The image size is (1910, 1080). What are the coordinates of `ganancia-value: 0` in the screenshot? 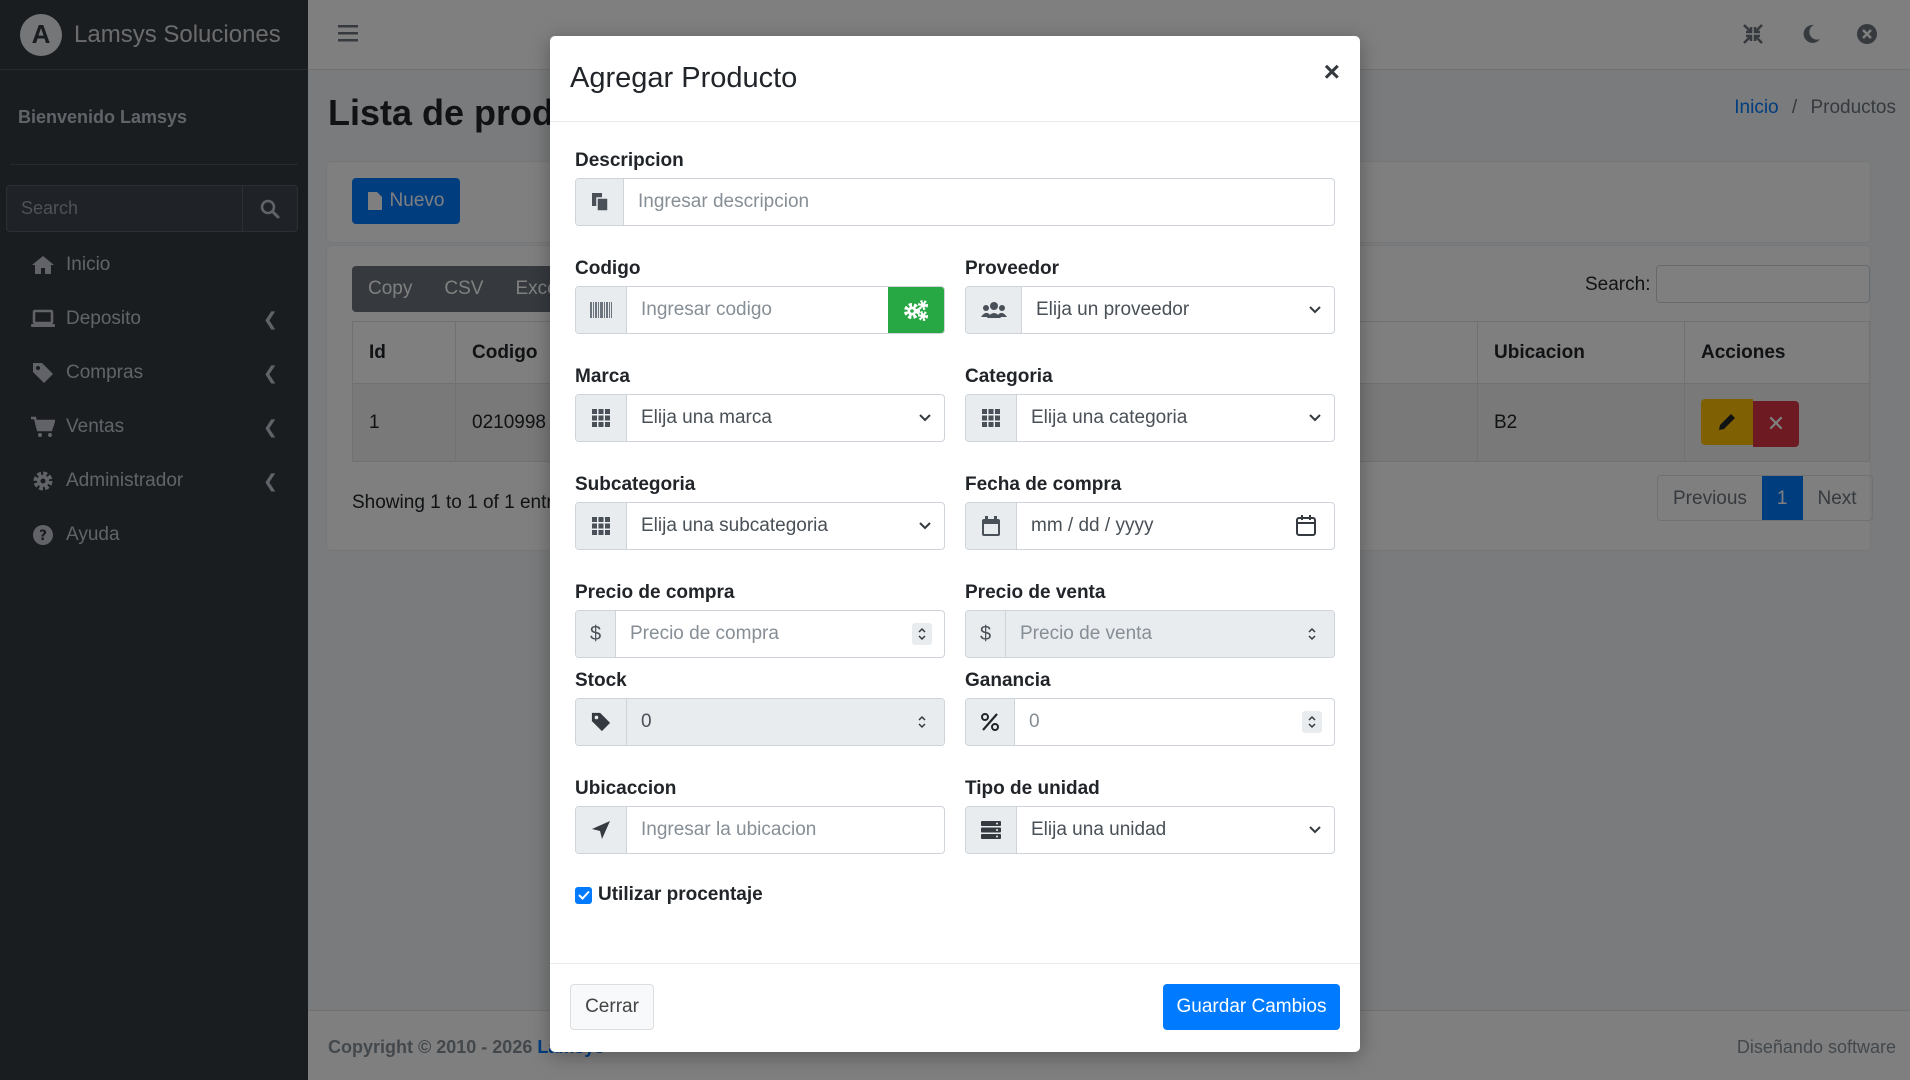 It's located at (1034, 721).